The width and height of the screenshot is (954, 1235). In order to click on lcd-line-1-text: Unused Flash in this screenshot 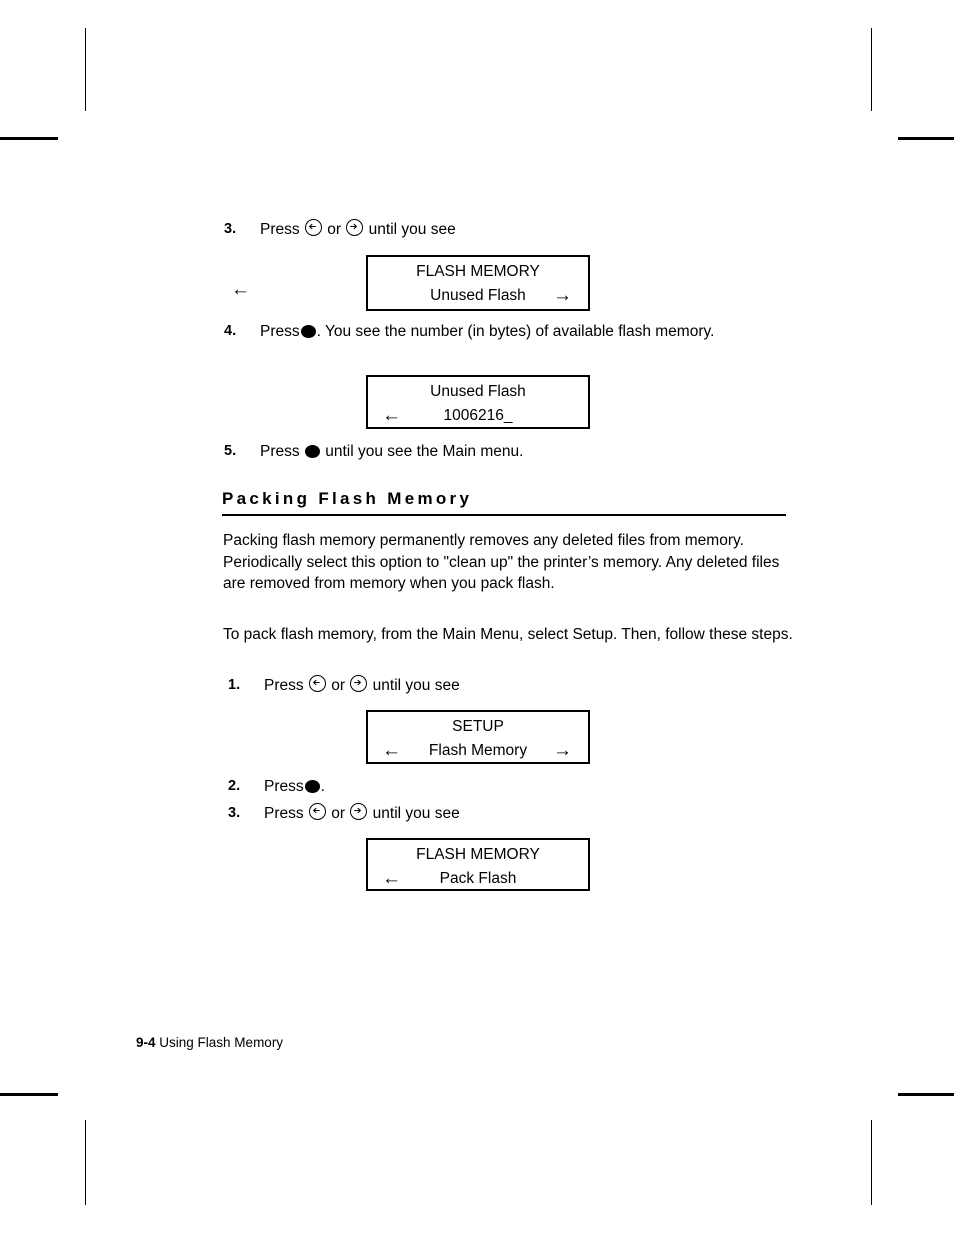, I will do `click(478, 391)`.